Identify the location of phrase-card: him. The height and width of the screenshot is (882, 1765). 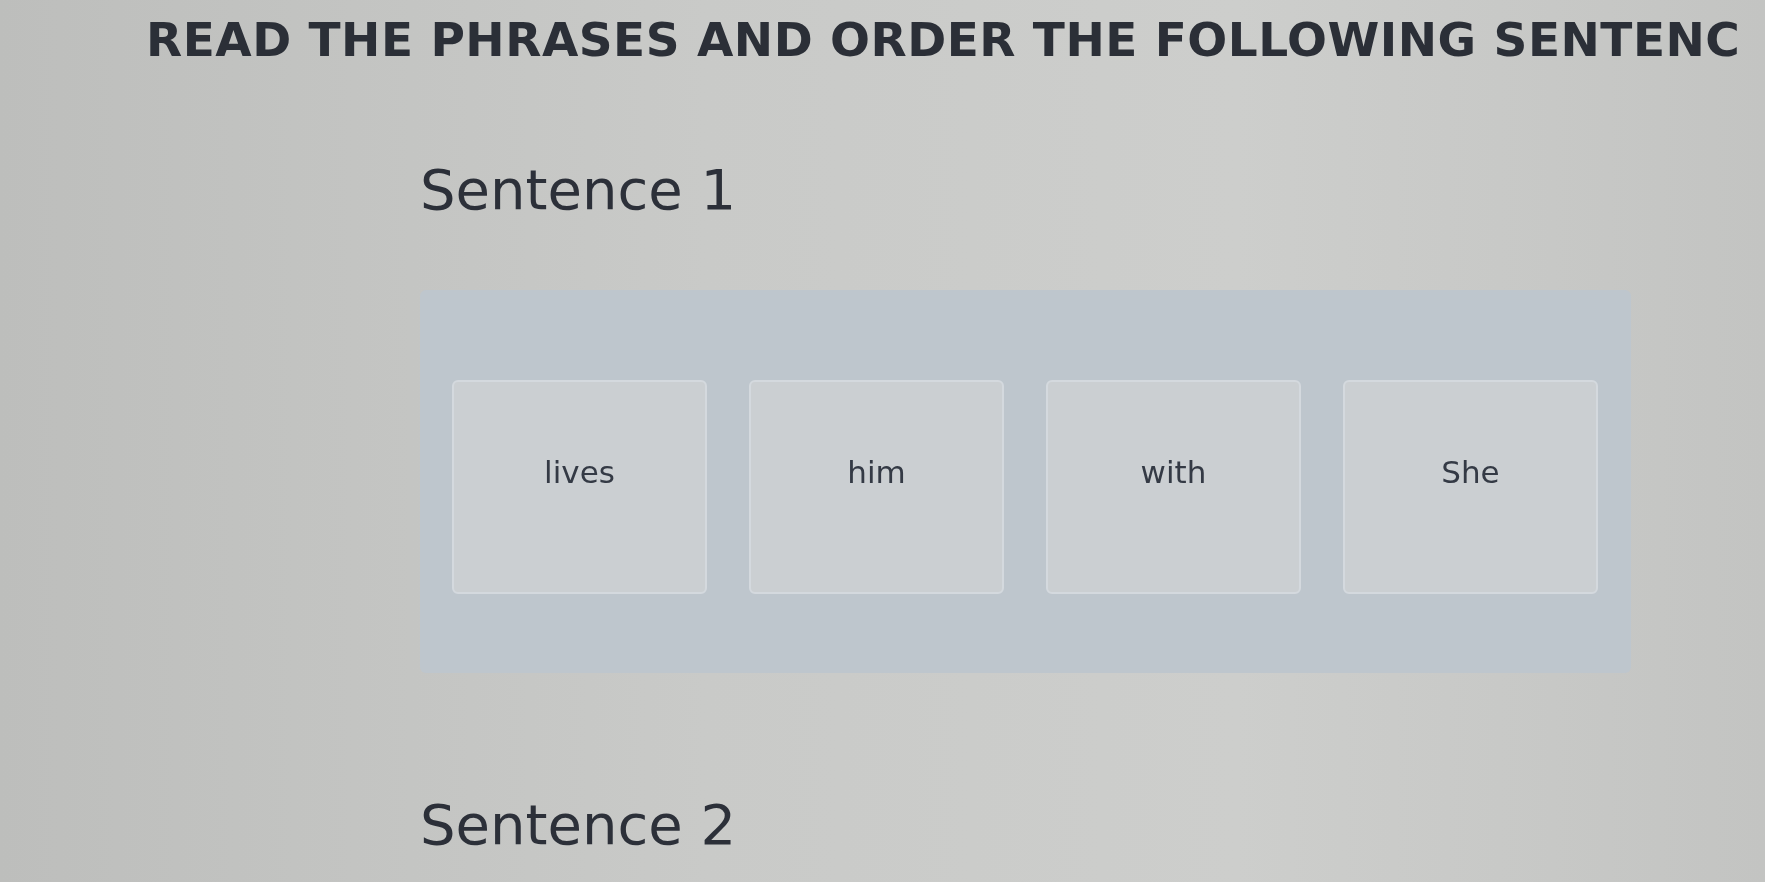
(876, 487).